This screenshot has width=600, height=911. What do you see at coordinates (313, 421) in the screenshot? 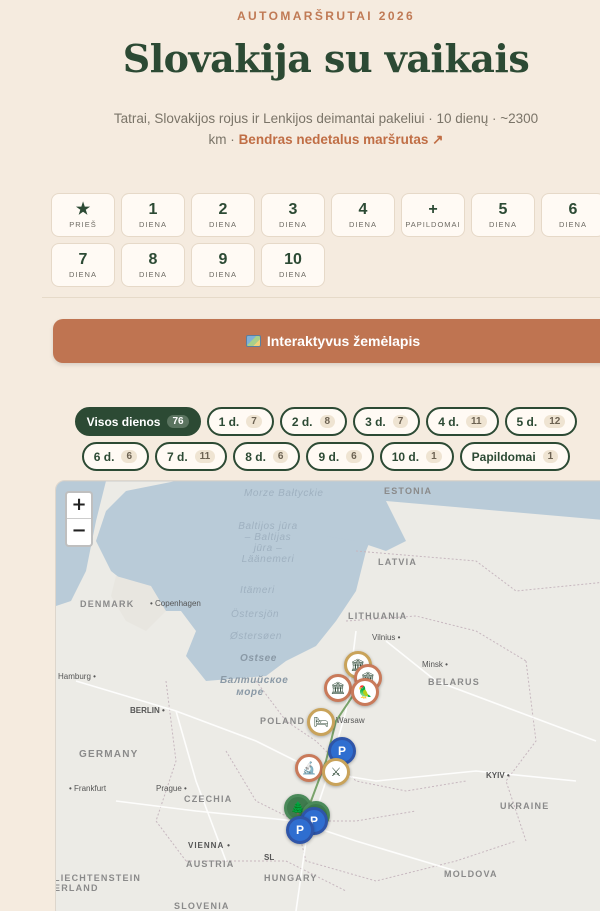
I see `day-filter-chip: 2 d. 8` at bounding box center [313, 421].